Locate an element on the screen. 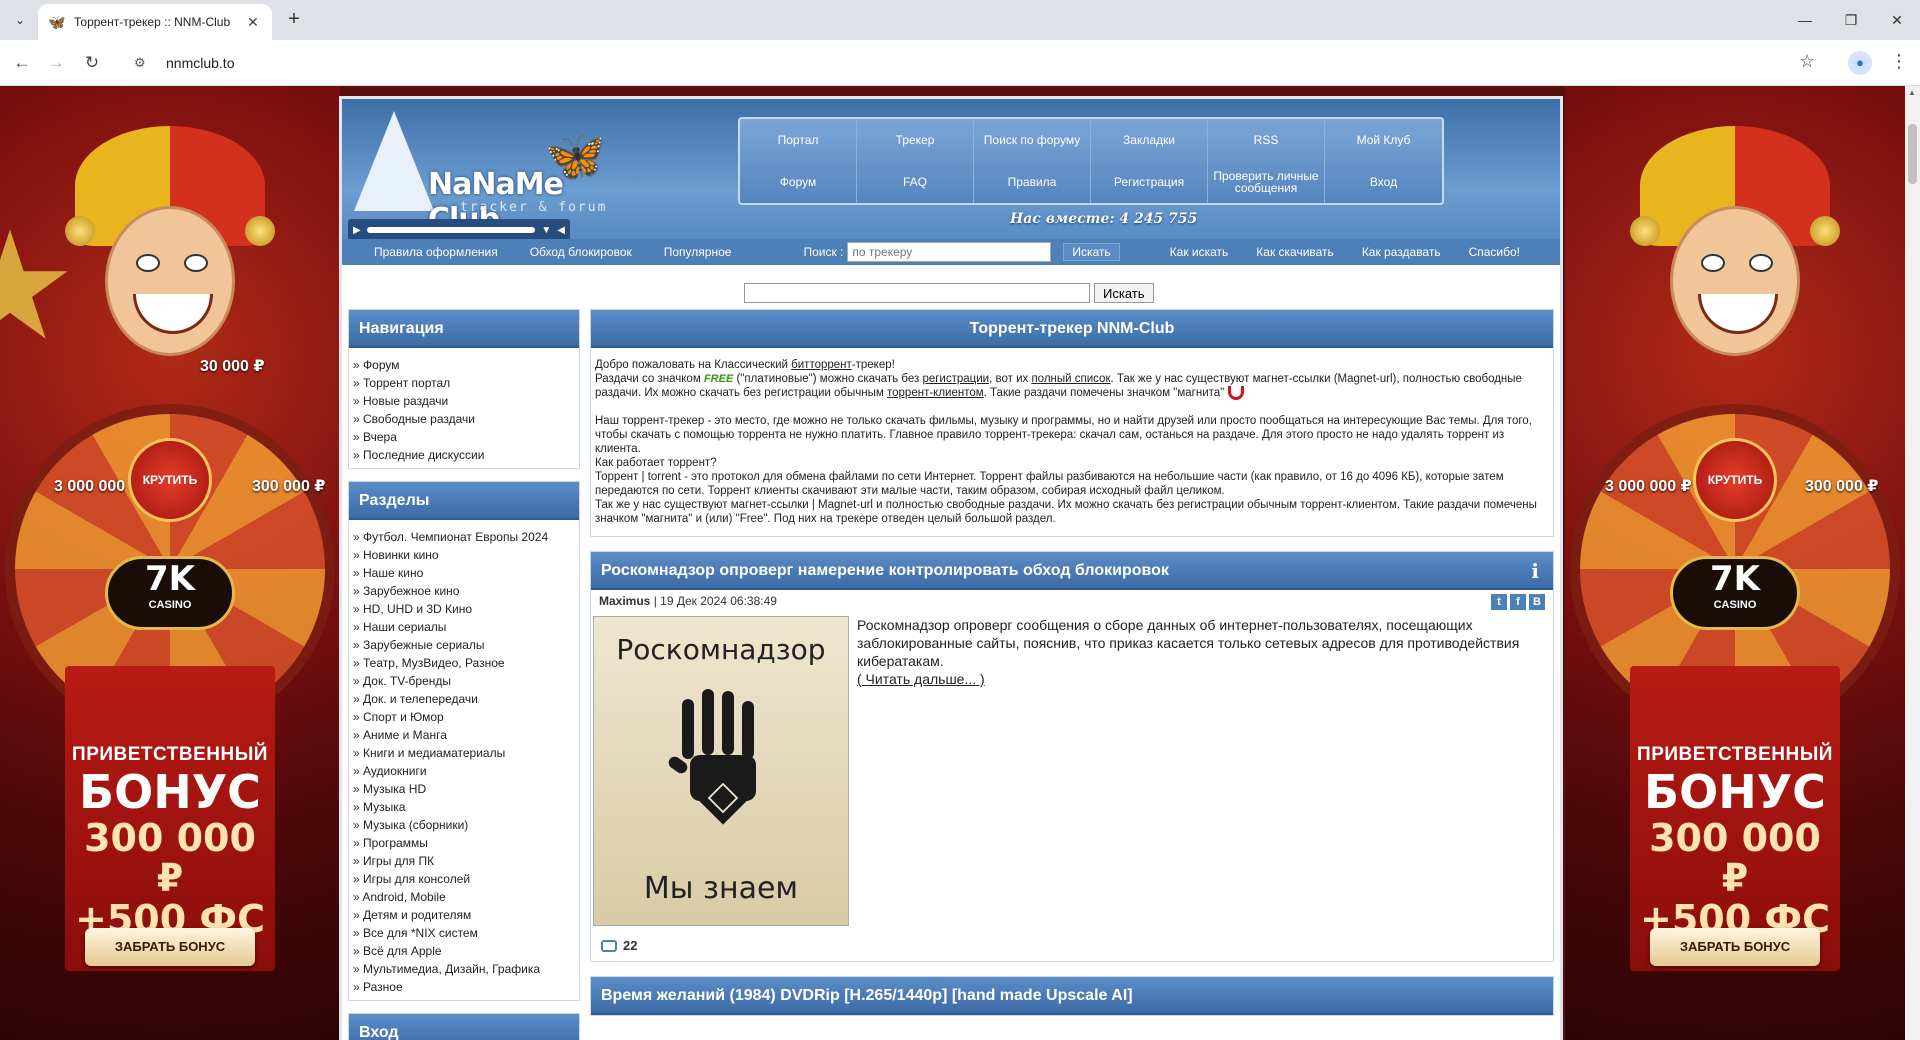  section-item: Зарубежные сериалы is located at coordinates (464, 645).